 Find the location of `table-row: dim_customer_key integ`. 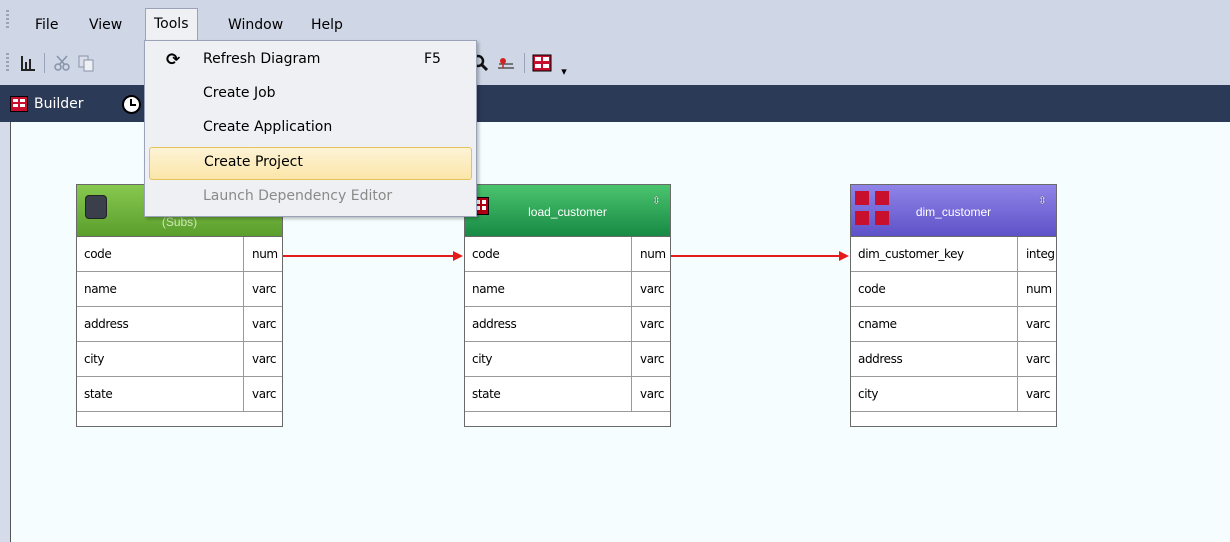

table-row: dim_customer_key integ is located at coordinates (953, 254).